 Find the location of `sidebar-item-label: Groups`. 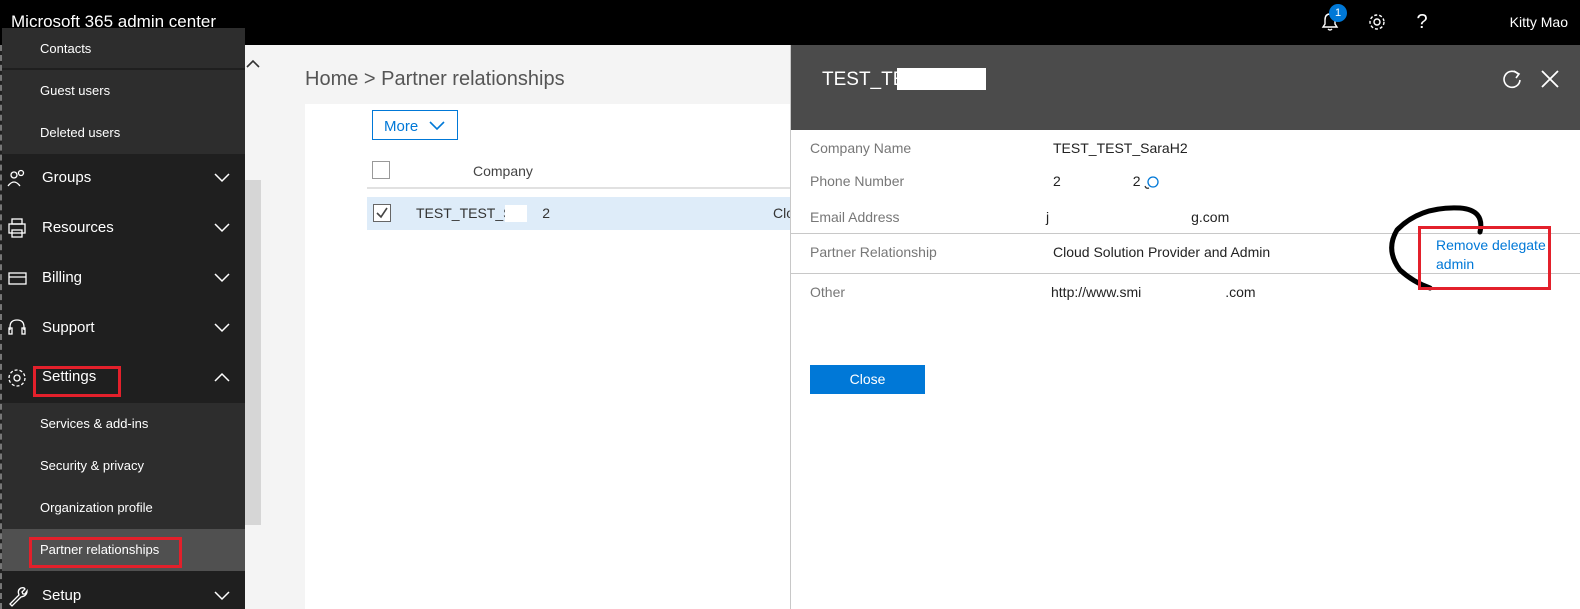

sidebar-item-label: Groups is located at coordinates (67, 177).